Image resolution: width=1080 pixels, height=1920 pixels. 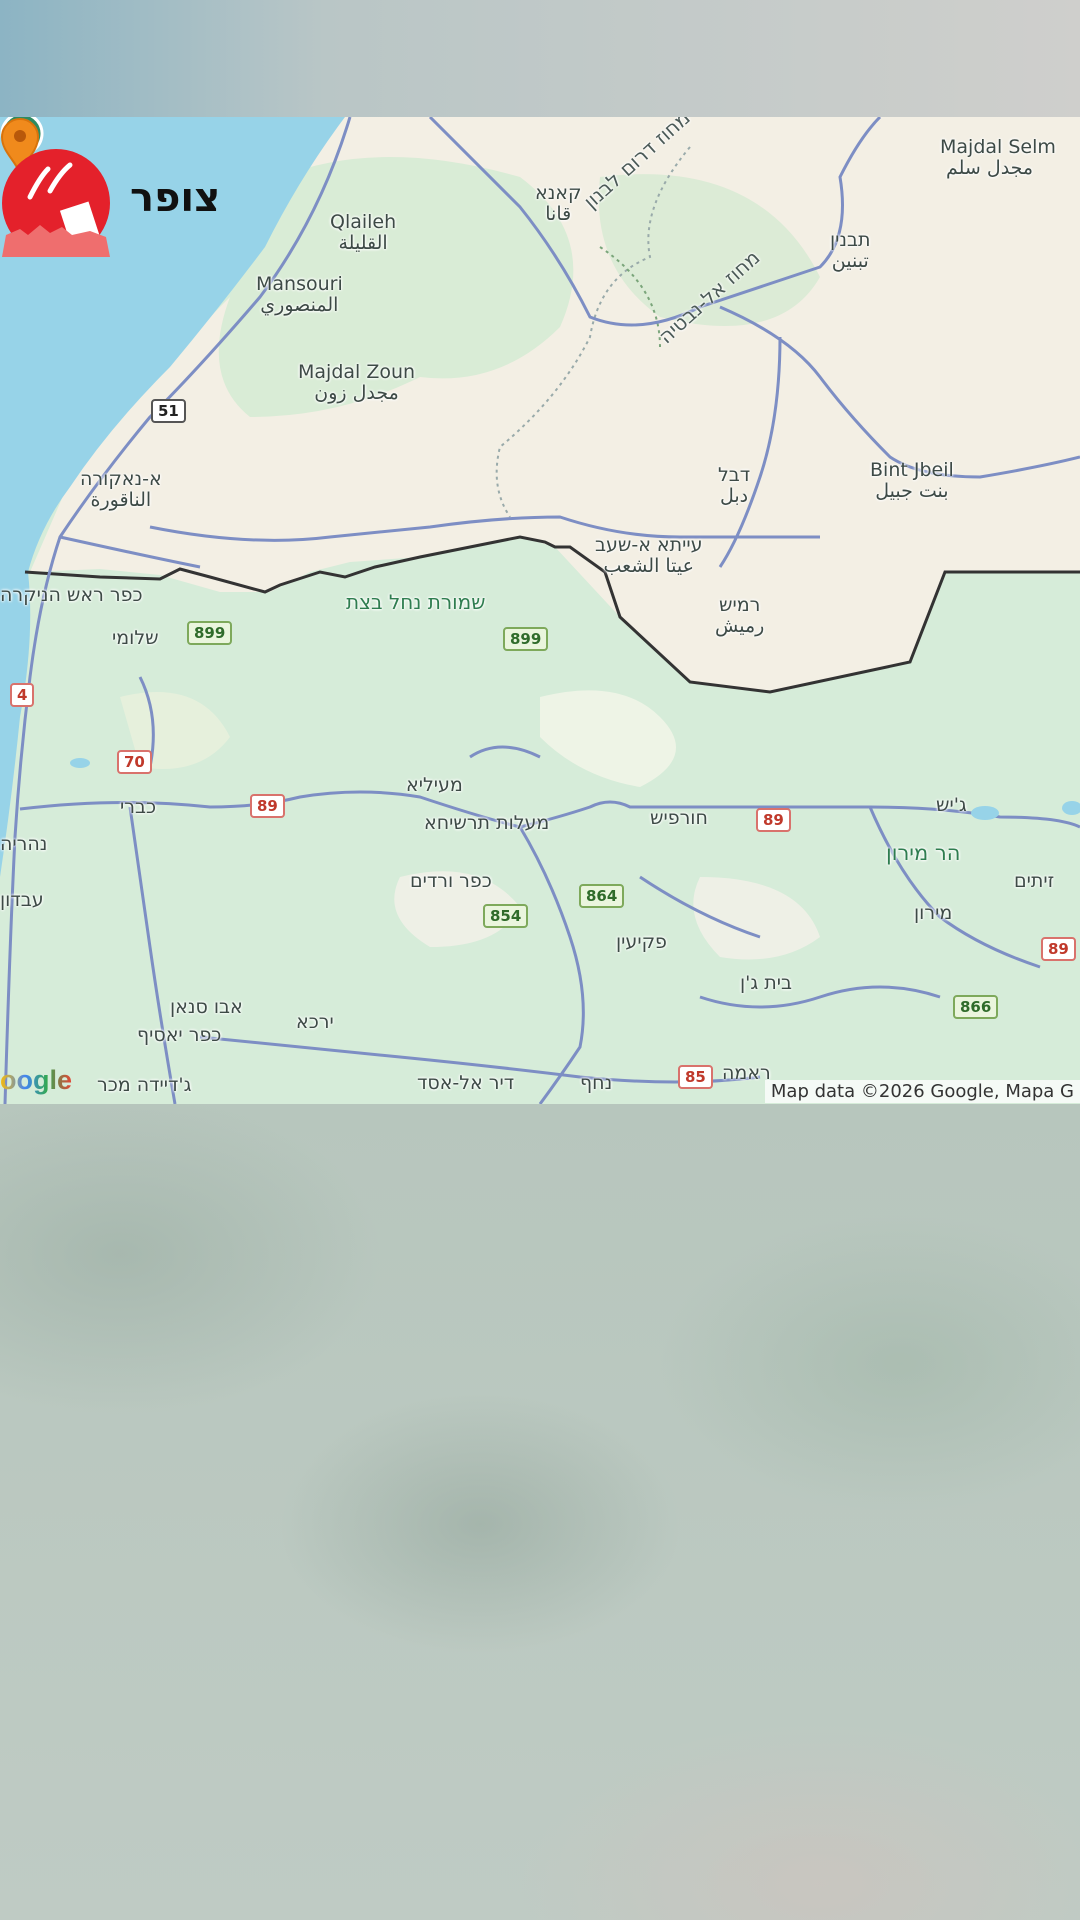 What do you see at coordinates (746, 1073) in the screenshot?
I see `place-rame: ראמה` at bounding box center [746, 1073].